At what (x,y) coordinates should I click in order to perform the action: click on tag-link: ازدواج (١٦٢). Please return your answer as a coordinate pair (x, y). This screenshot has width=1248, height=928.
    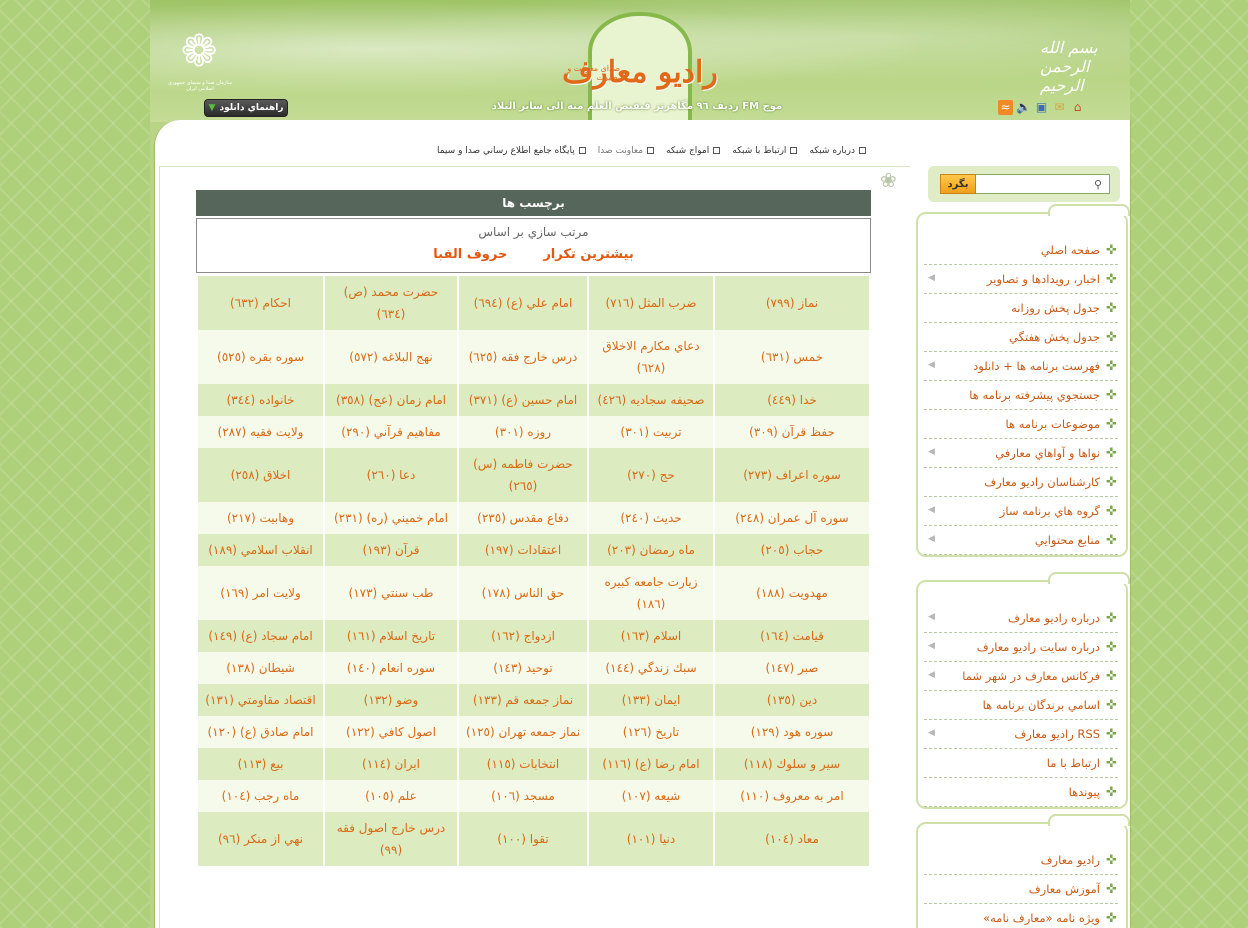
    Looking at the image, I should click on (523, 636).